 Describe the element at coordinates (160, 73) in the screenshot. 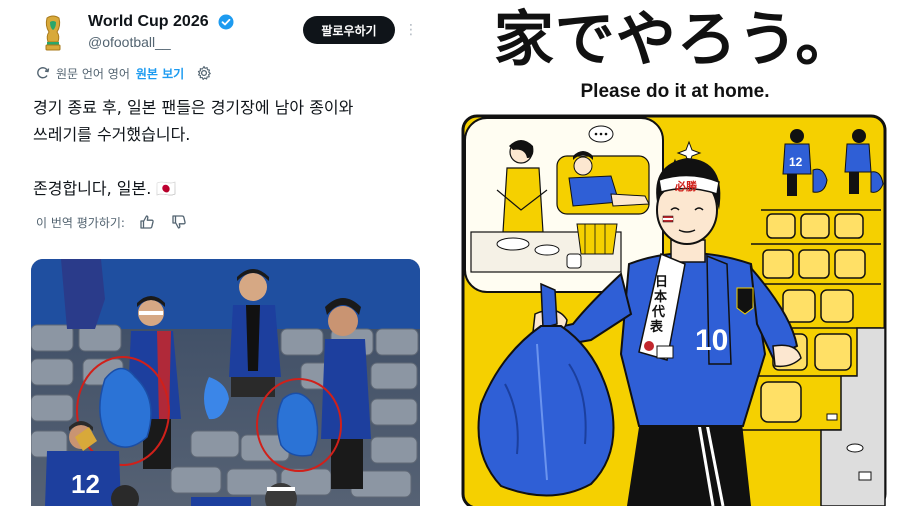

I see `show-original-link: 원본 보기` at that location.